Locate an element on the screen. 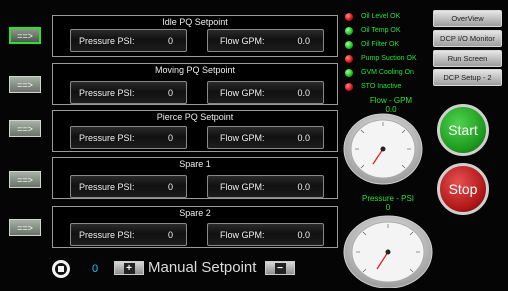 The height and width of the screenshot is (291, 508). decrease-button: − is located at coordinates (280, 268).